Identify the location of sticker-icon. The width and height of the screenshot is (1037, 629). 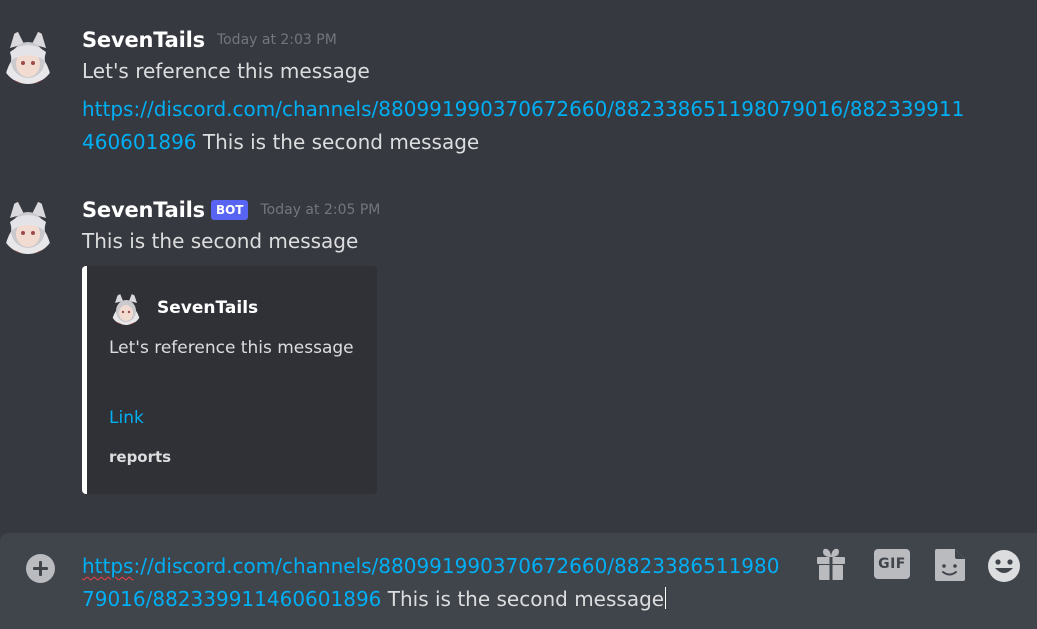
(950, 565).